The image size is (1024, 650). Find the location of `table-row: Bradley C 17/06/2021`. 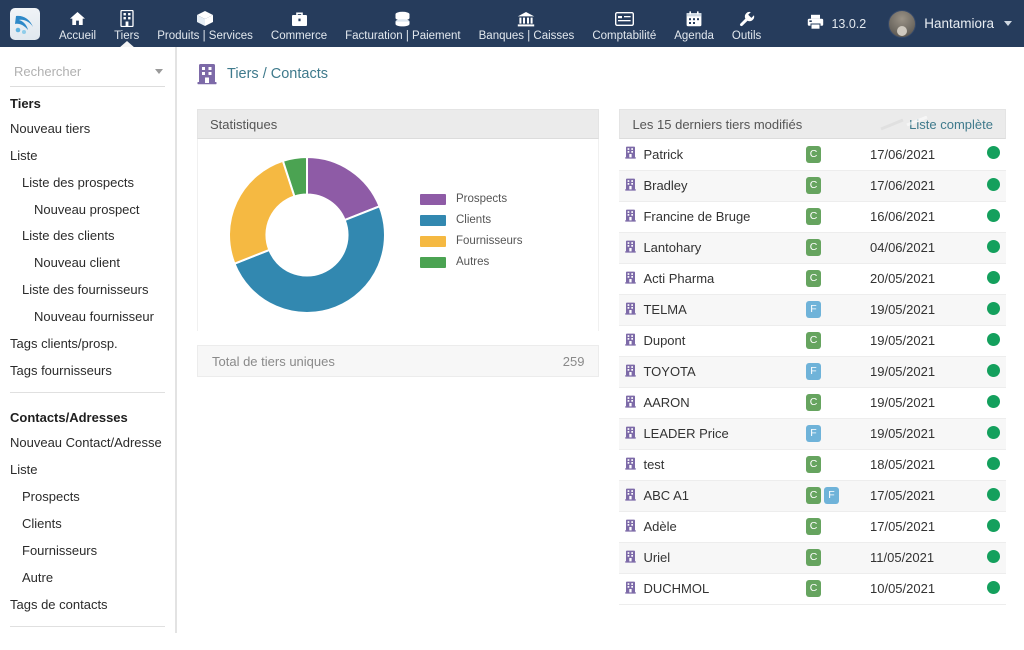

table-row: Bradley C 17/06/2021 is located at coordinates (812, 186).